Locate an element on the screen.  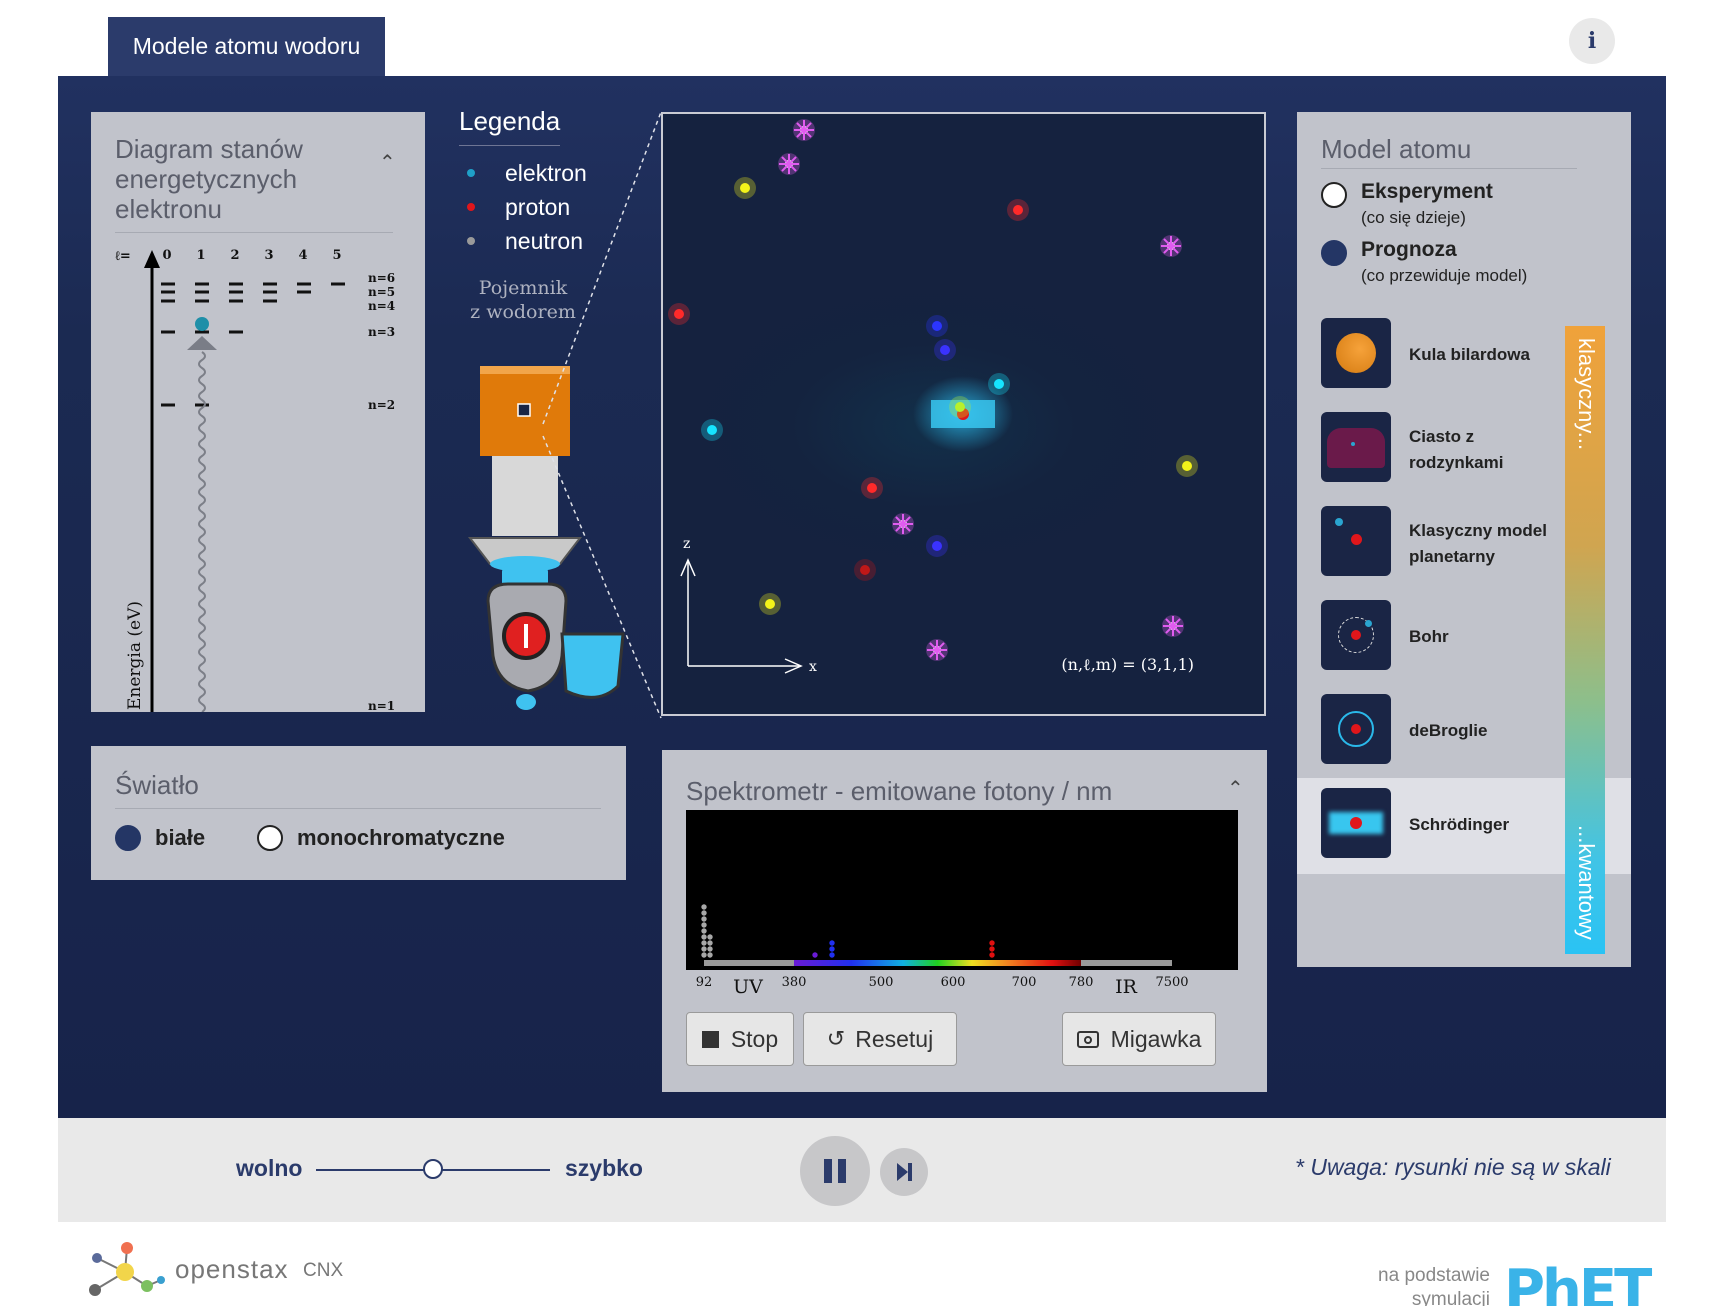
tick-label: 780 is located at coordinates (1081, 982).